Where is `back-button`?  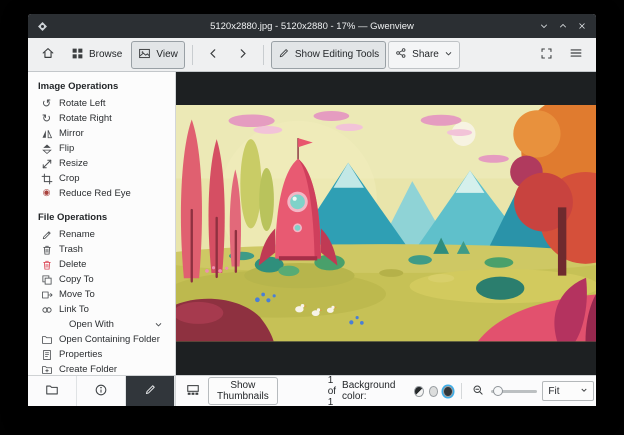 back-button is located at coordinates (213, 55).